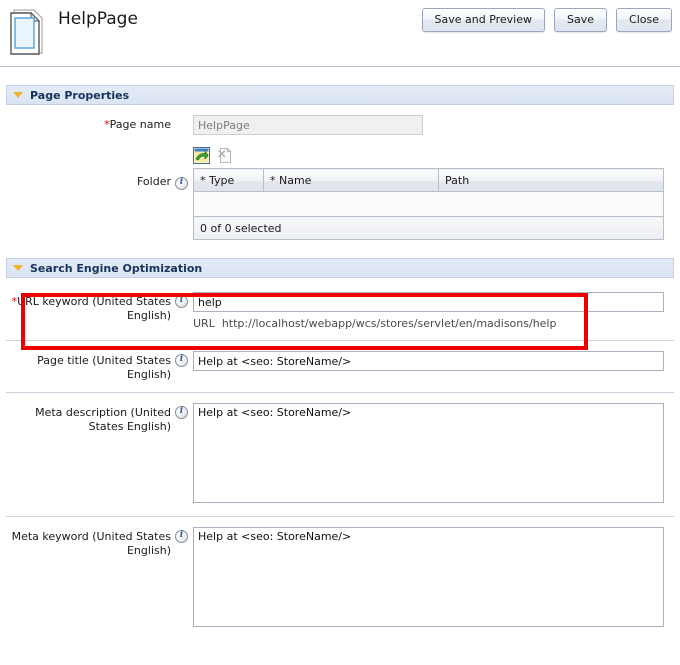 This screenshot has width=680, height=665. I want to click on folder-table: * Type * Name Path 0 of 0 selected, so click(428, 204).